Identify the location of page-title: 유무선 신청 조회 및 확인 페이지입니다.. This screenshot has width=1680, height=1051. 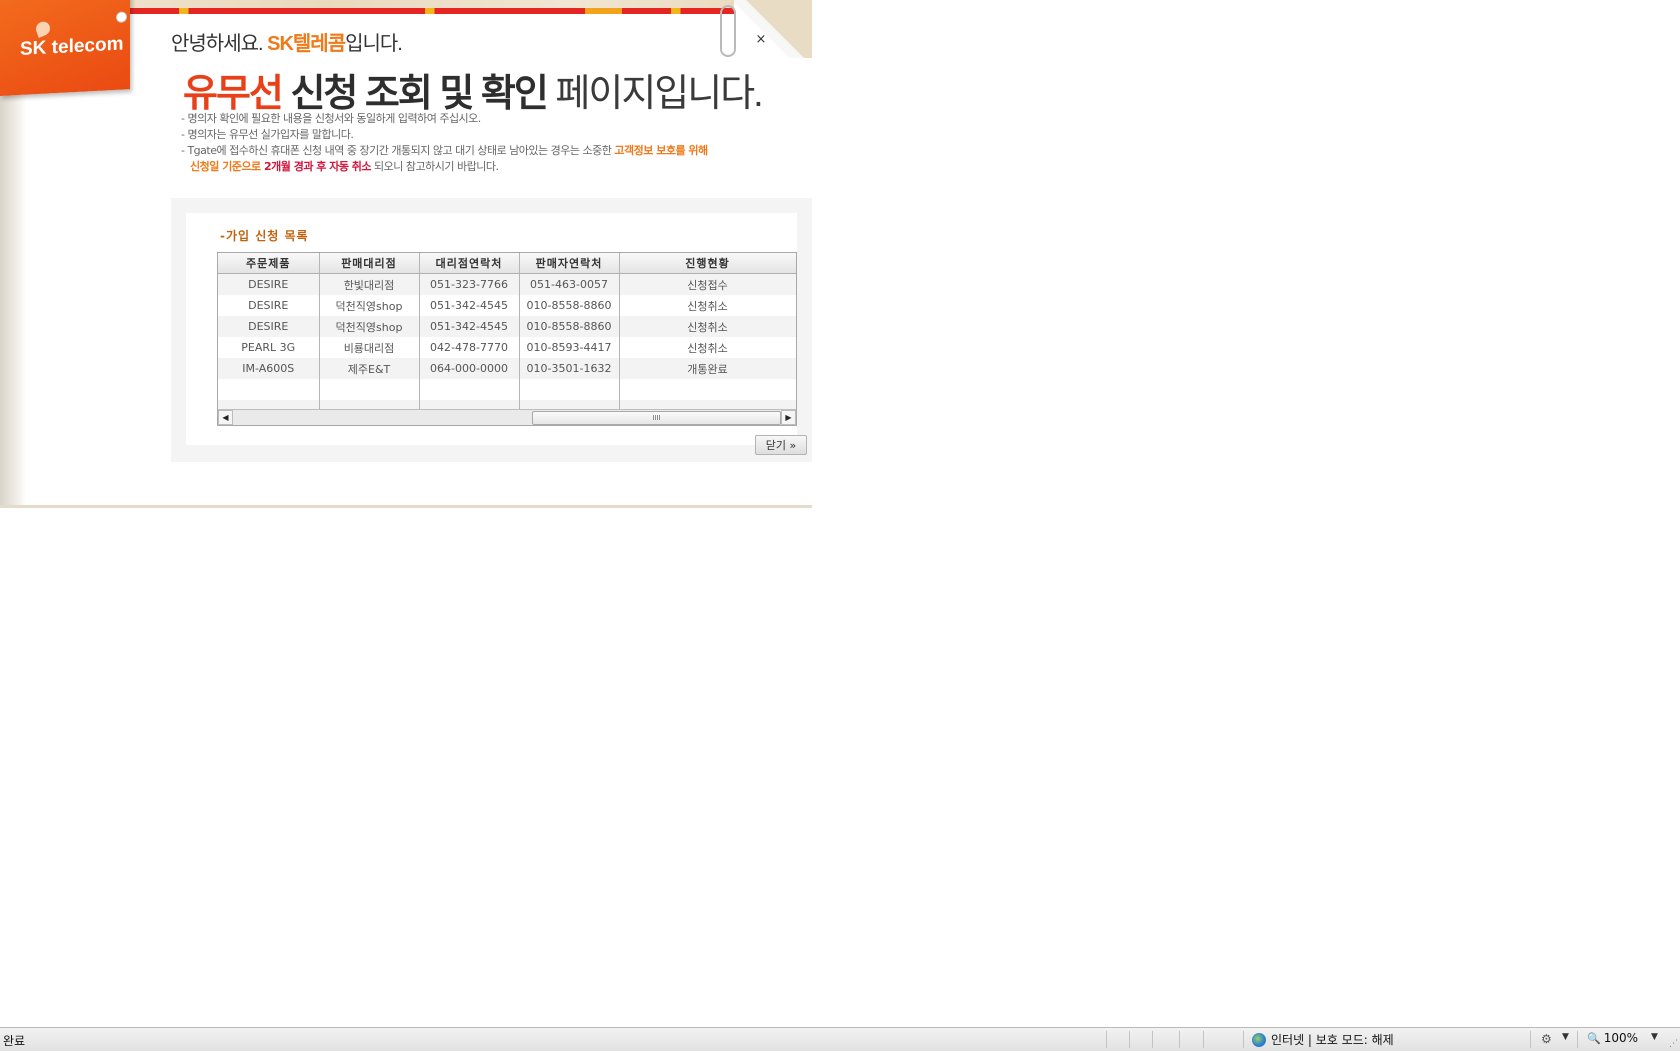
(473, 89).